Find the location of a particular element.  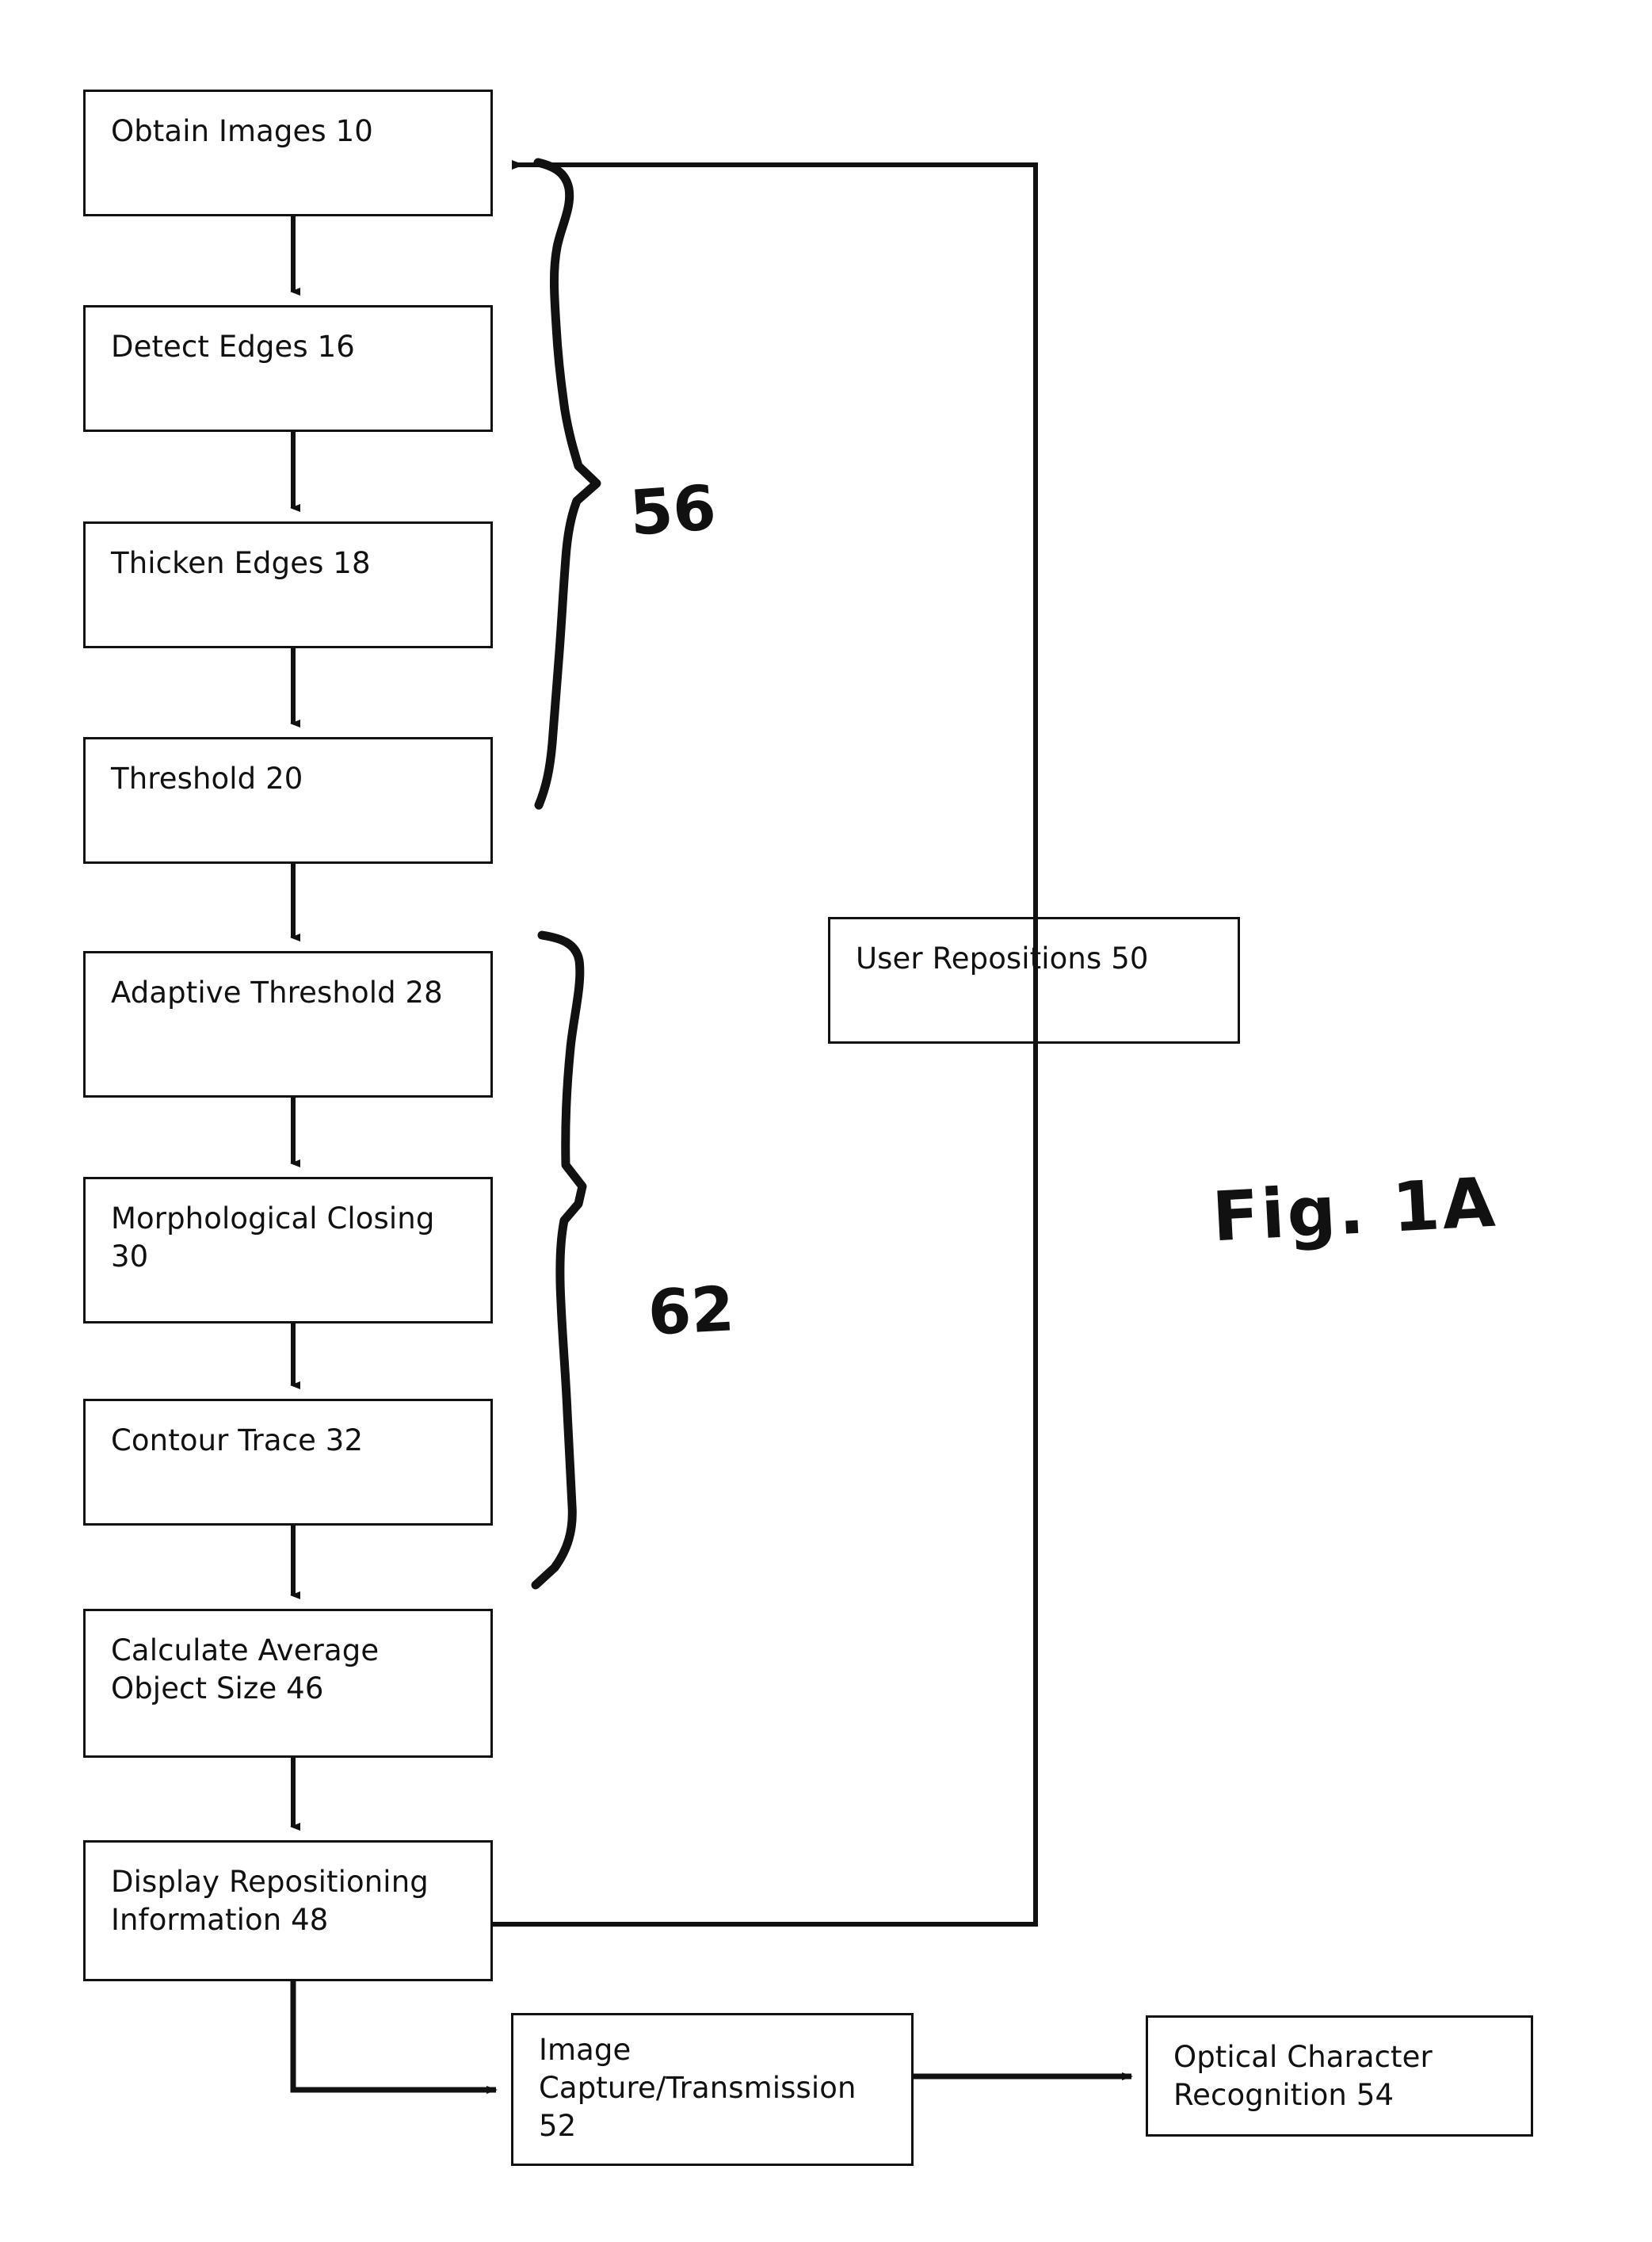

flow-box-detect-edges: Detect Edges 16 is located at coordinates (288, 368).